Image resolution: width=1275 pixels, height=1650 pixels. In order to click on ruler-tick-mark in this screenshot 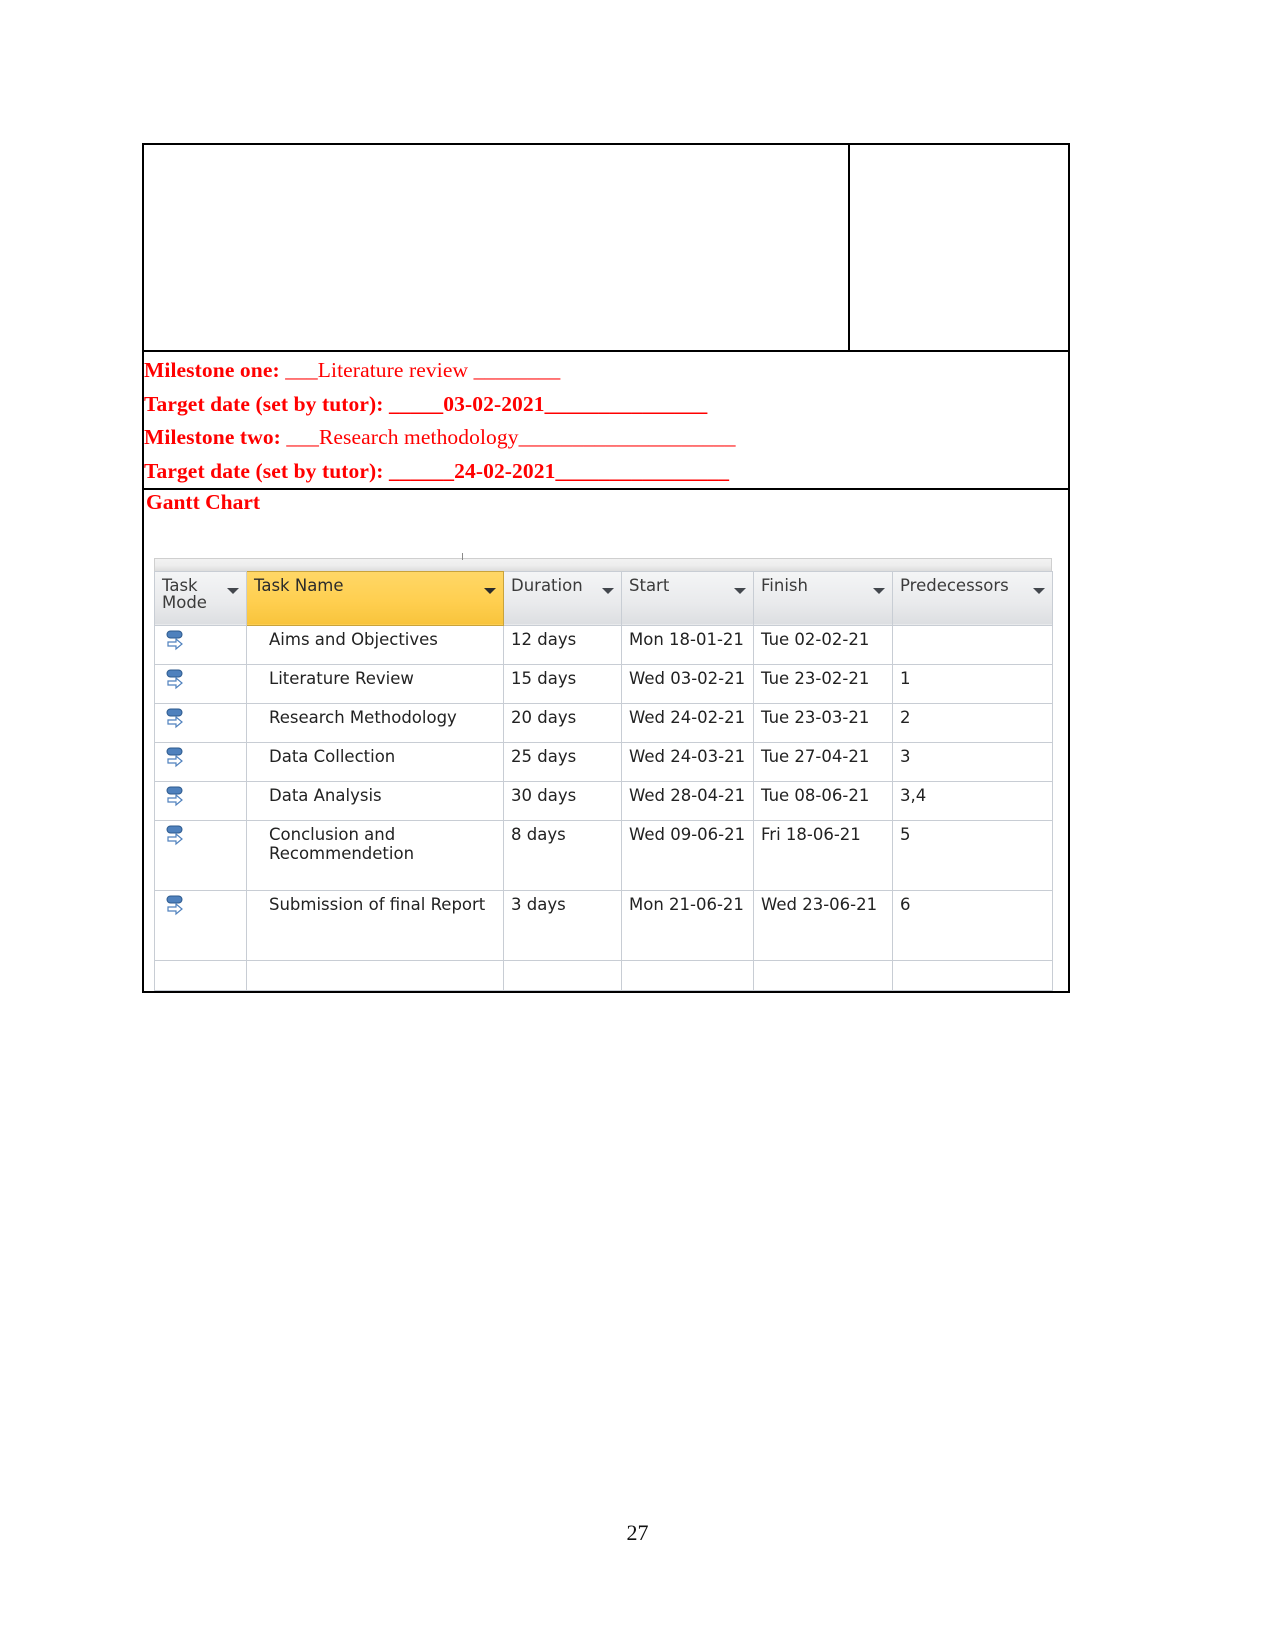, I will do `click(462, 556)`.